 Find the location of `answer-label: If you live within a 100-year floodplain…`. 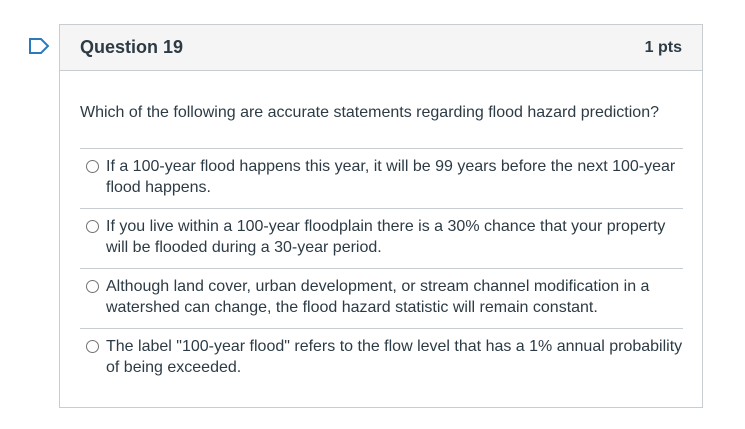

answer-label: If you live within a 100-year floodplain… is located at coordinates (394, 237).